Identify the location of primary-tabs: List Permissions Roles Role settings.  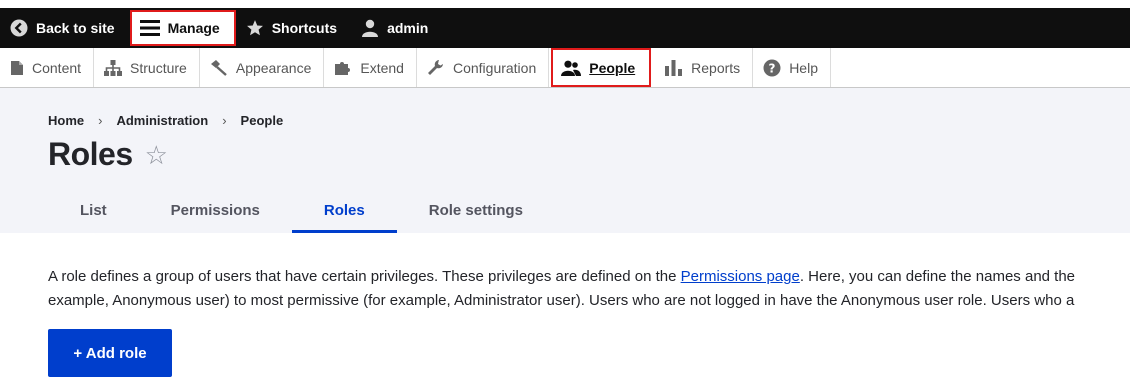
(301, 214).